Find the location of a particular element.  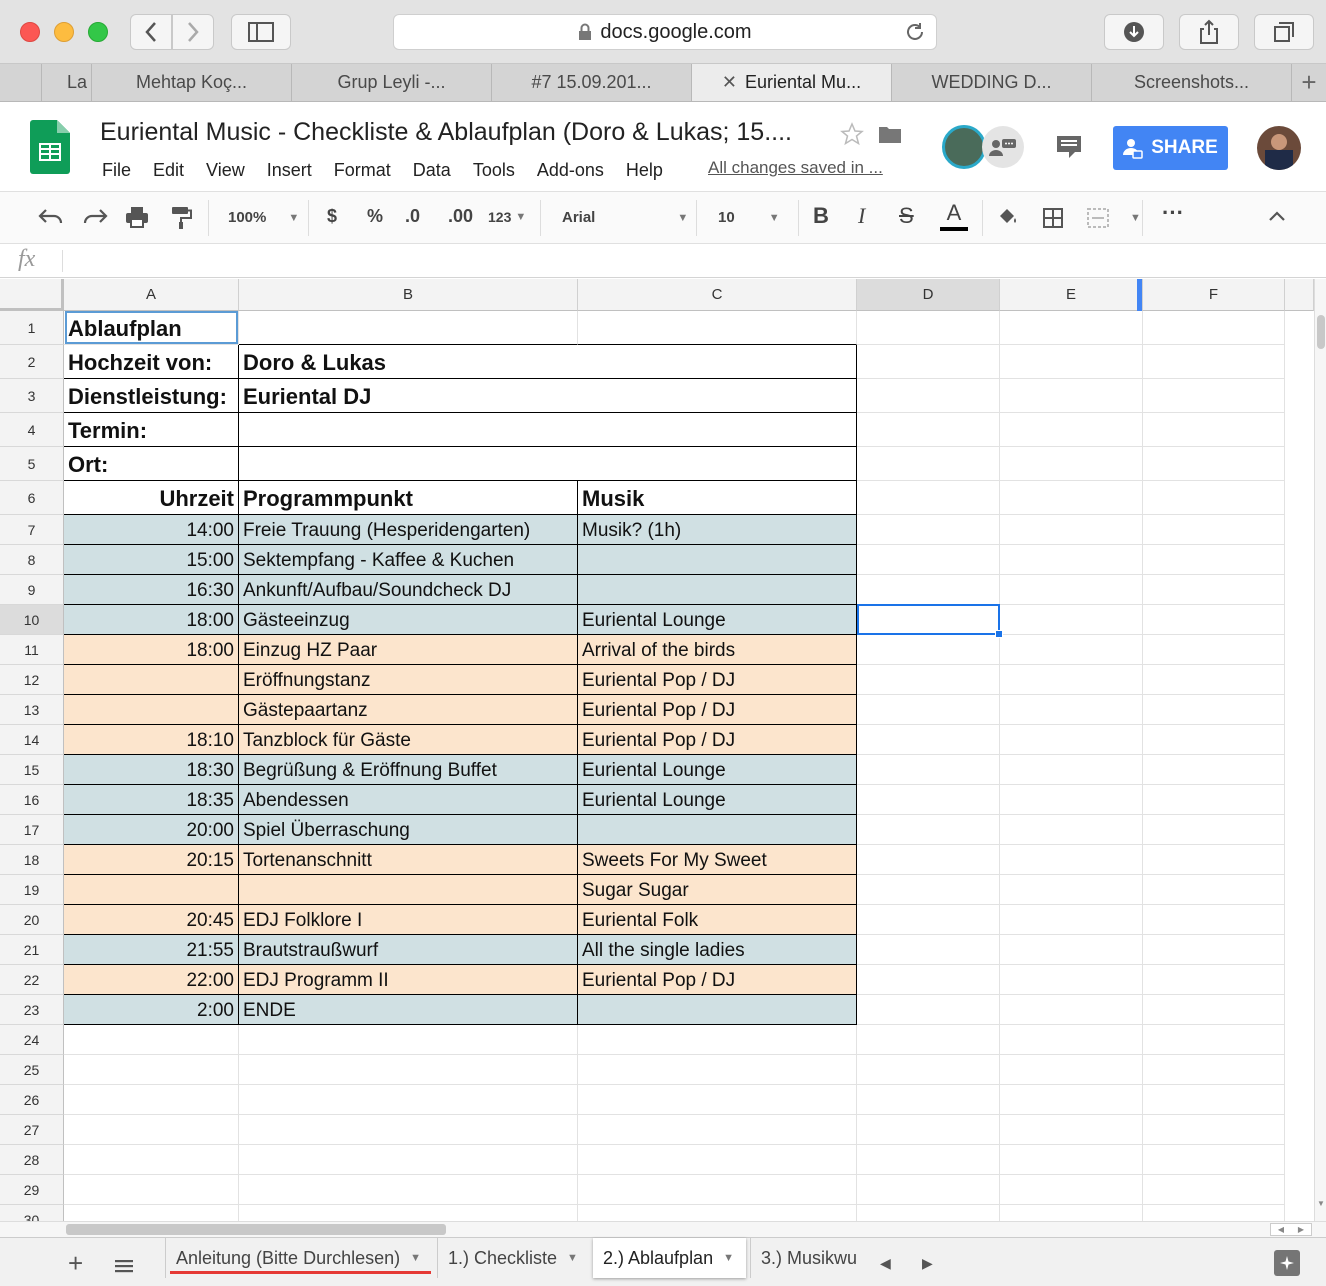

cell-f9 is located at coordinates (1214, 590).